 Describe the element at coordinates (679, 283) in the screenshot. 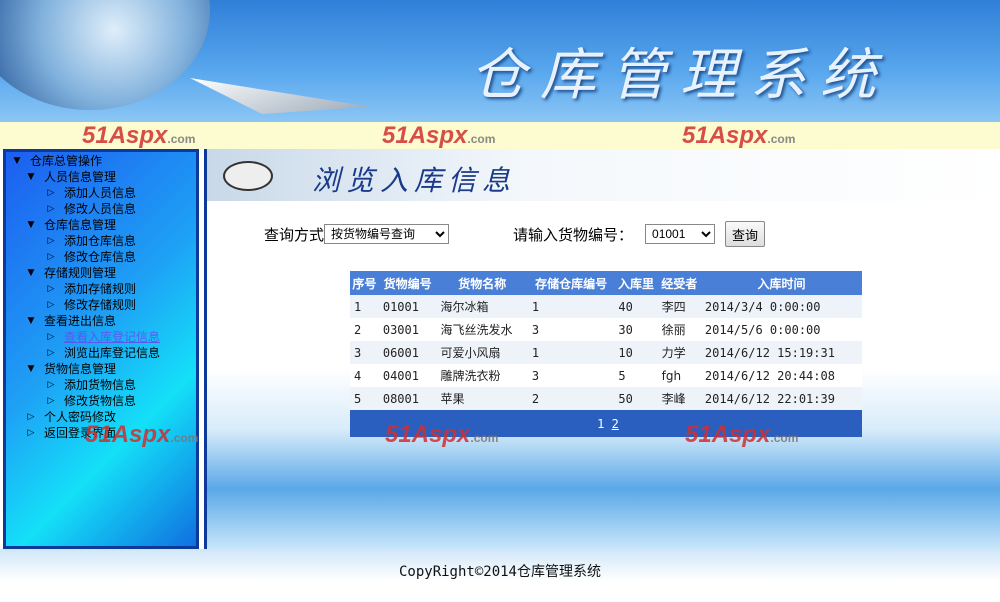

I see `column-header: 经受者` at that location.